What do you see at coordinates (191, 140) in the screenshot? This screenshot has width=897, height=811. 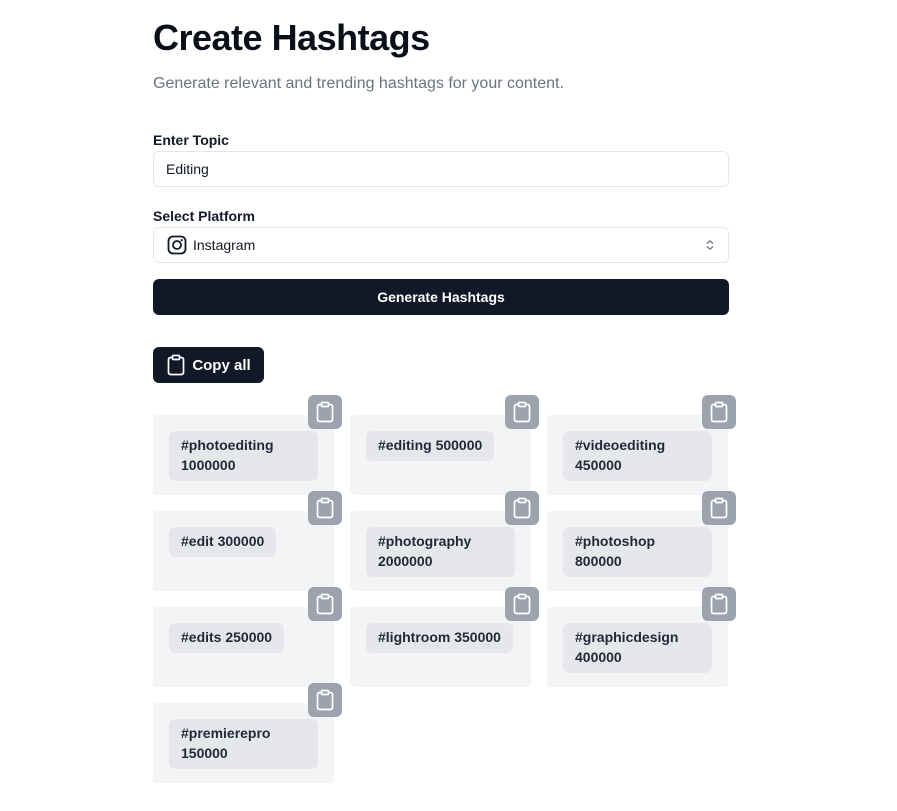 I see `topic-label: Enter Topic` at bounding box center [191, 140].